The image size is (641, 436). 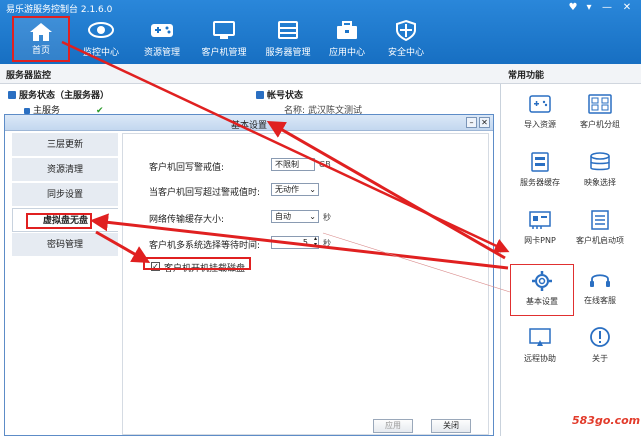 I want to click on stepper-arrows-icon: ▴ ▾, so click(x=315, y=242).